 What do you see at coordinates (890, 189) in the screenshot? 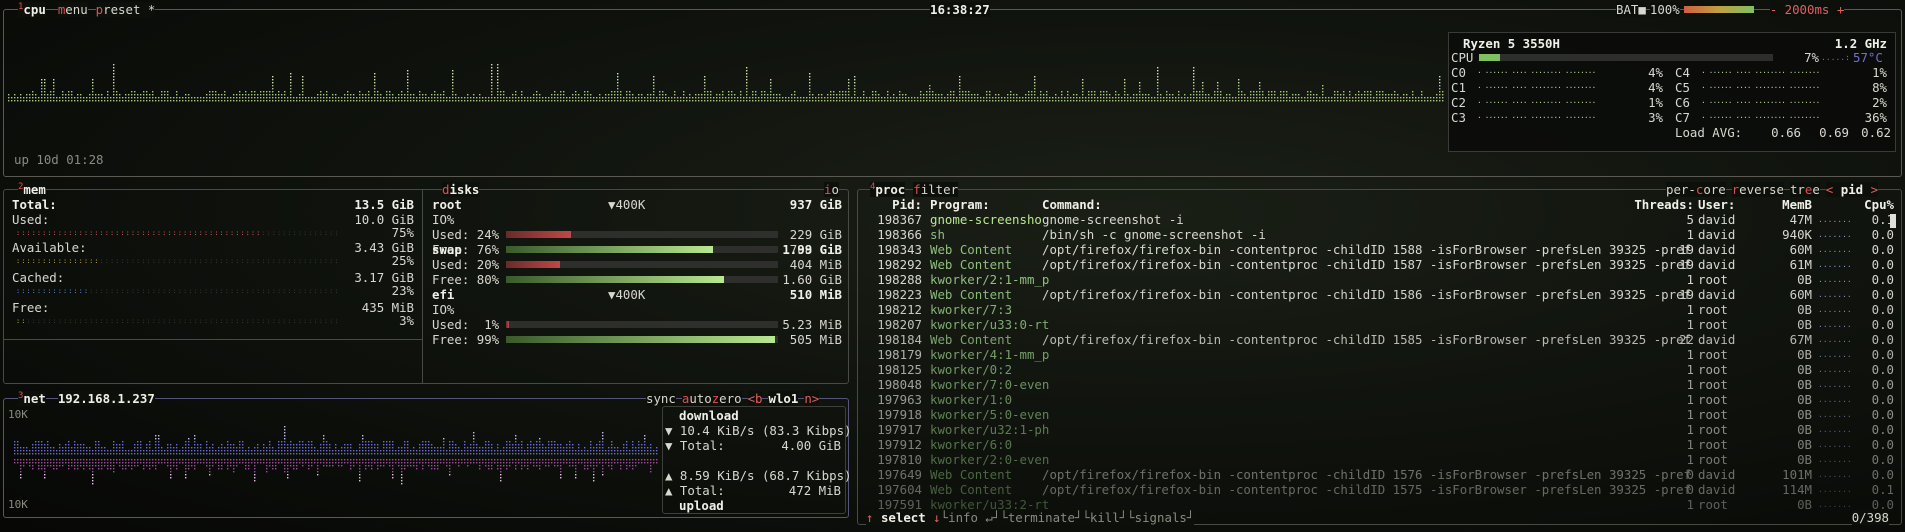
I see `proc-tab: proc` at bounding box center [890, 189].